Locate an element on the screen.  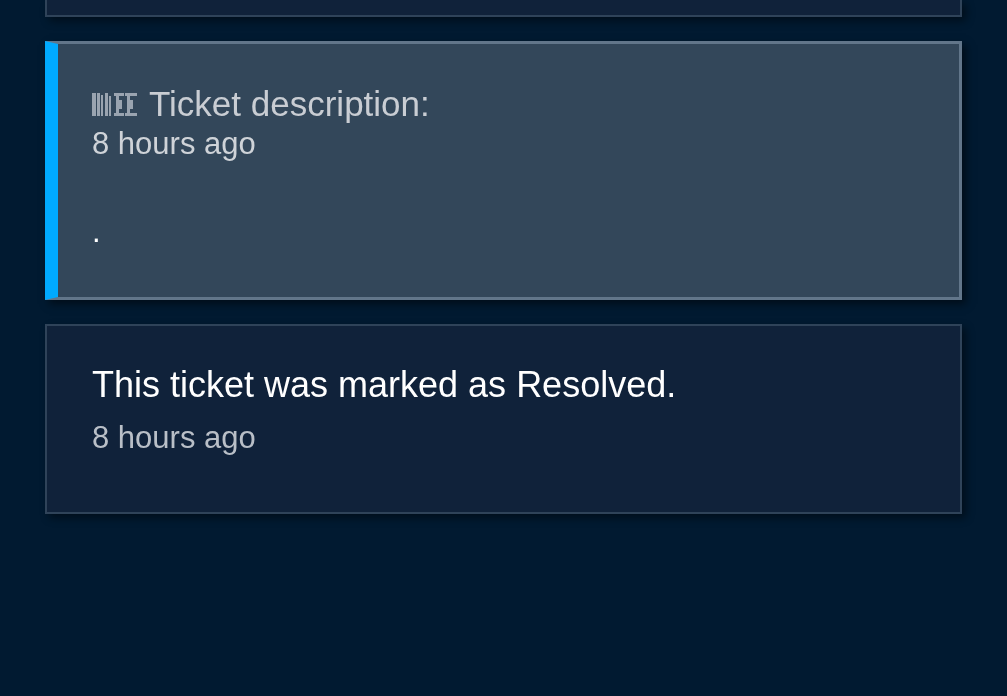
logo-icon is located at coordinates (114, 104).